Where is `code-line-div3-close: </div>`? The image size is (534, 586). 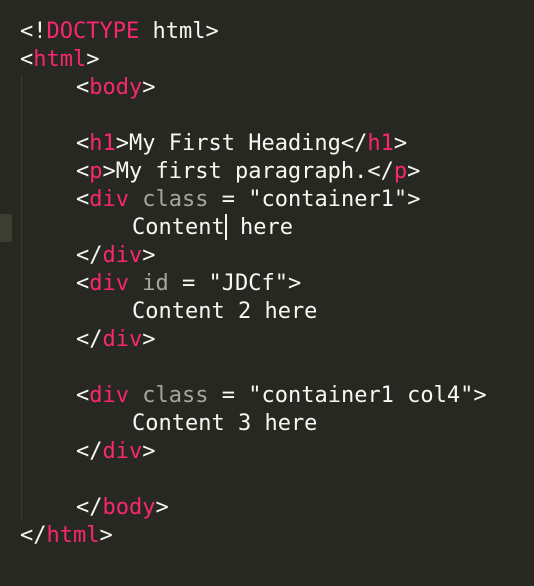
code-line-div3-close: </div> is located at coordinates (267, 452).